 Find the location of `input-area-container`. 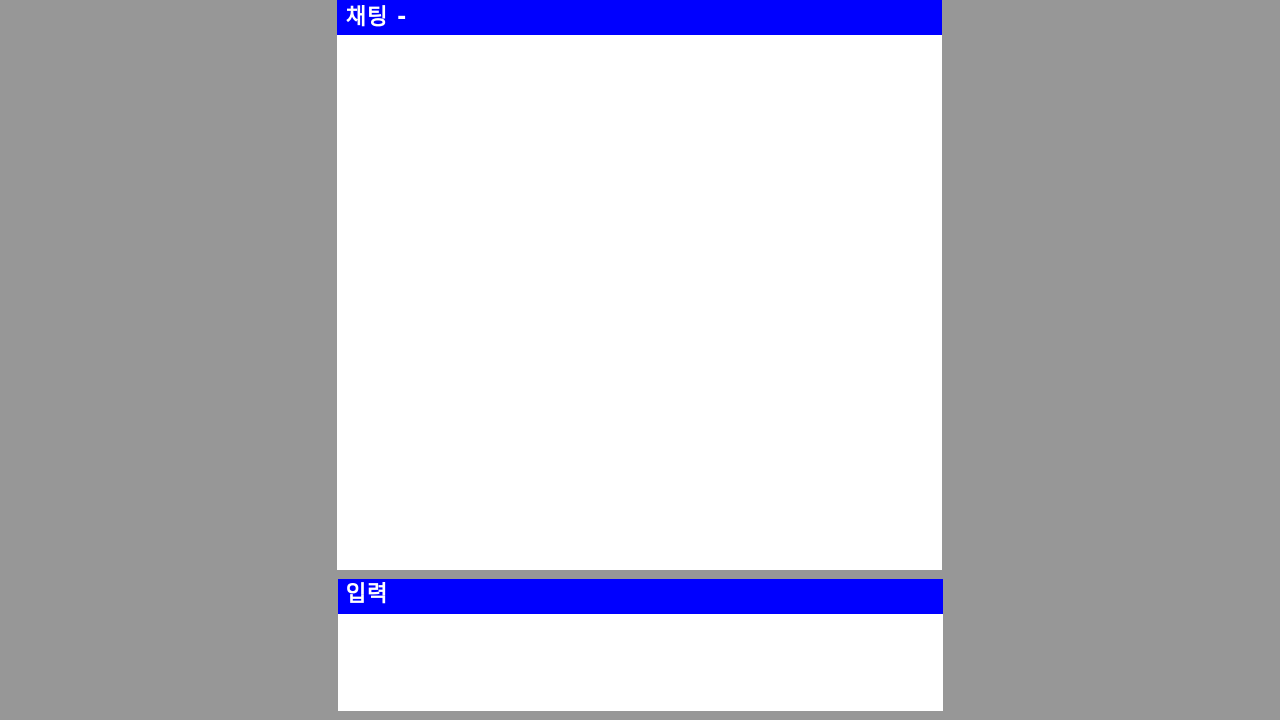

input-area-container is located at coordinates (640, 662).